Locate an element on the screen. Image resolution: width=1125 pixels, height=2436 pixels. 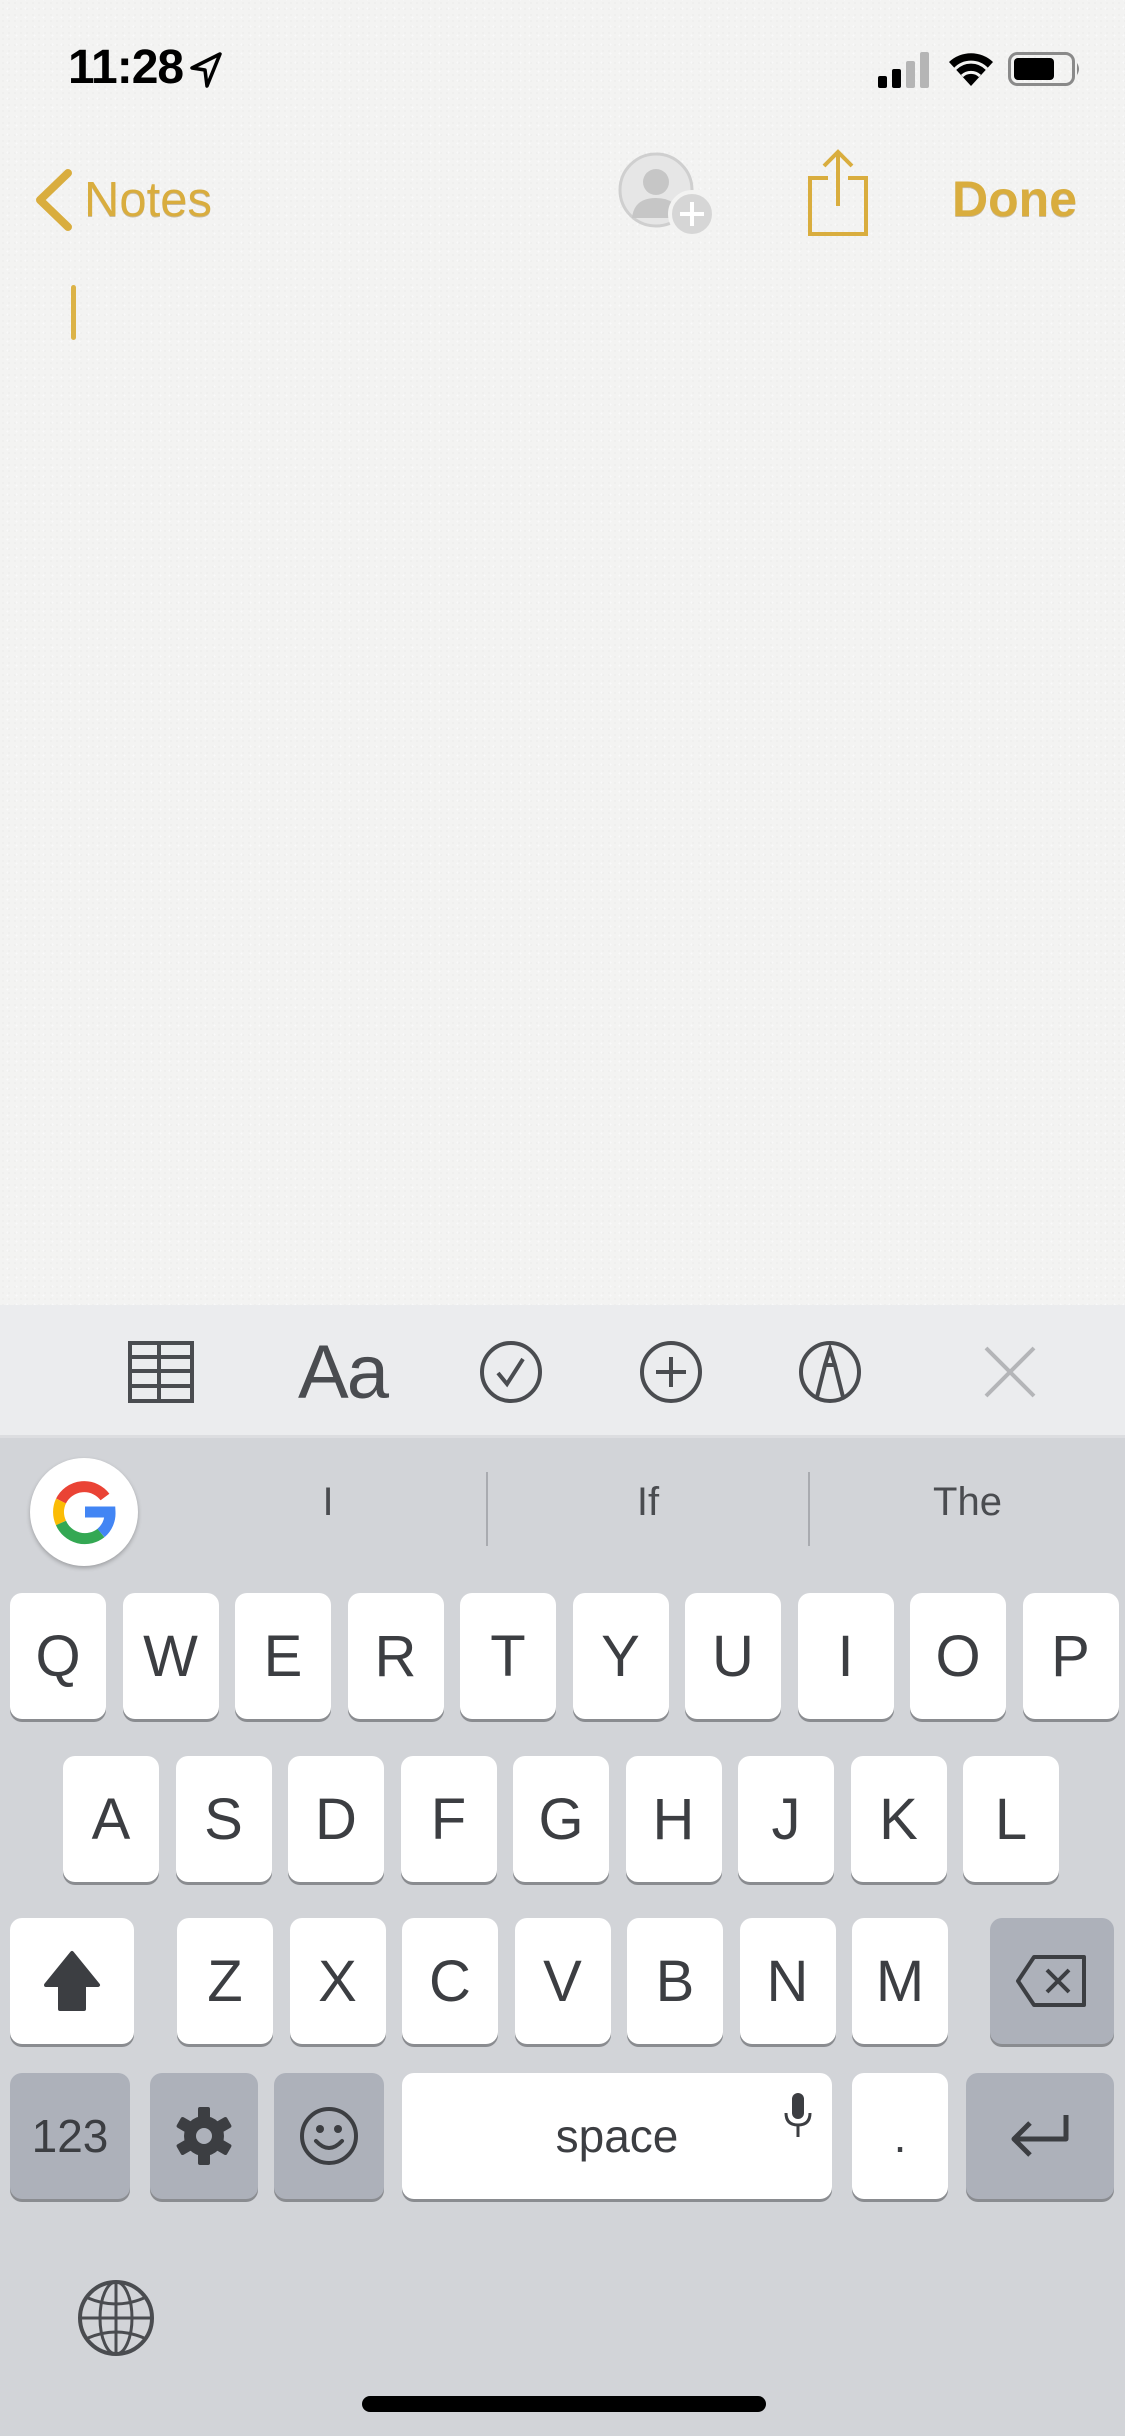
key-label: S is located at coordinates (223, 1819).